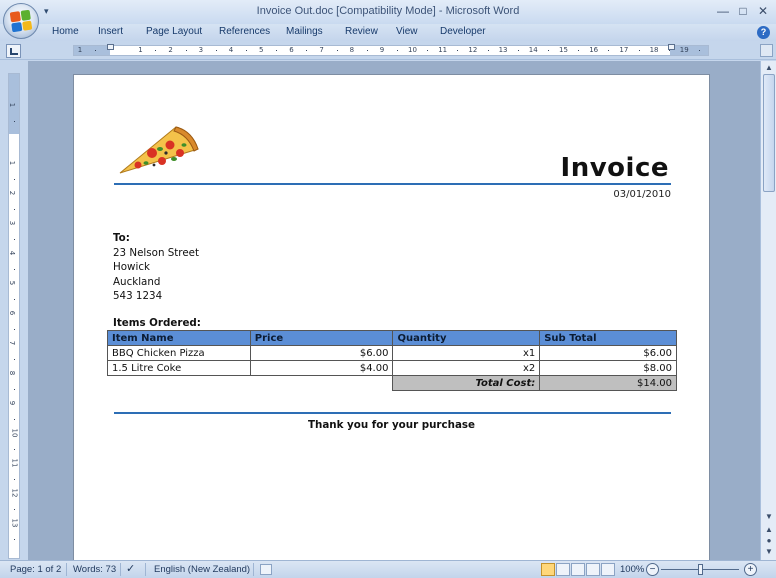  What do you see at coordinates (407, 31) in the screenshot?
I see `tab-view: View` at bounding box center [407, 31].